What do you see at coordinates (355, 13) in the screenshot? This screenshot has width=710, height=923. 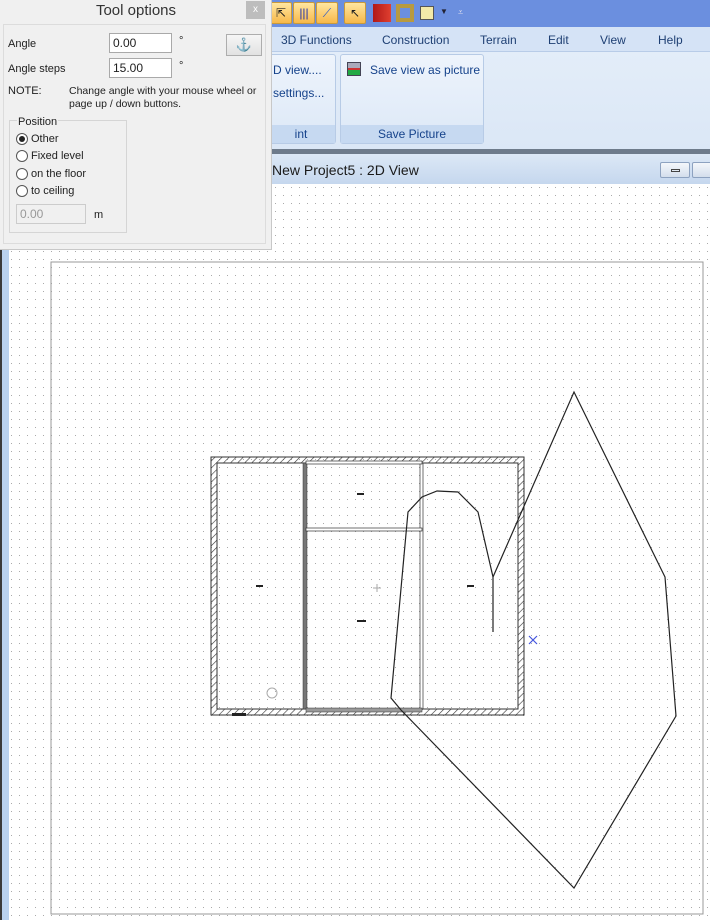 I see `pointer-tool-icon: ↖` at bounding box center [355, 13].